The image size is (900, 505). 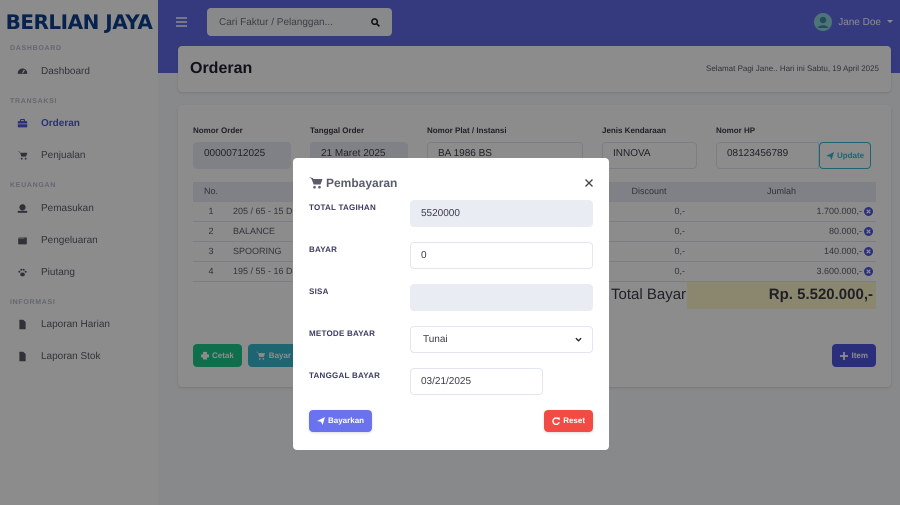 I want to click on close-icon, so click(x=589, y=183).